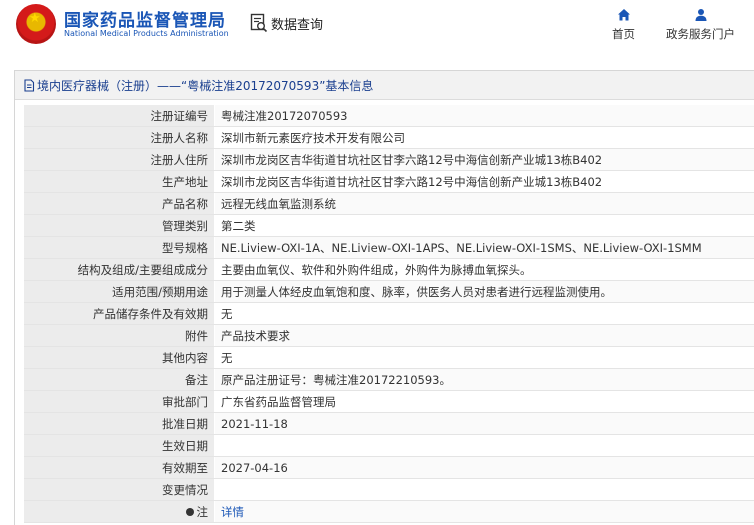  I want to click on info-row-key: 产品名称, so click(119, 204).